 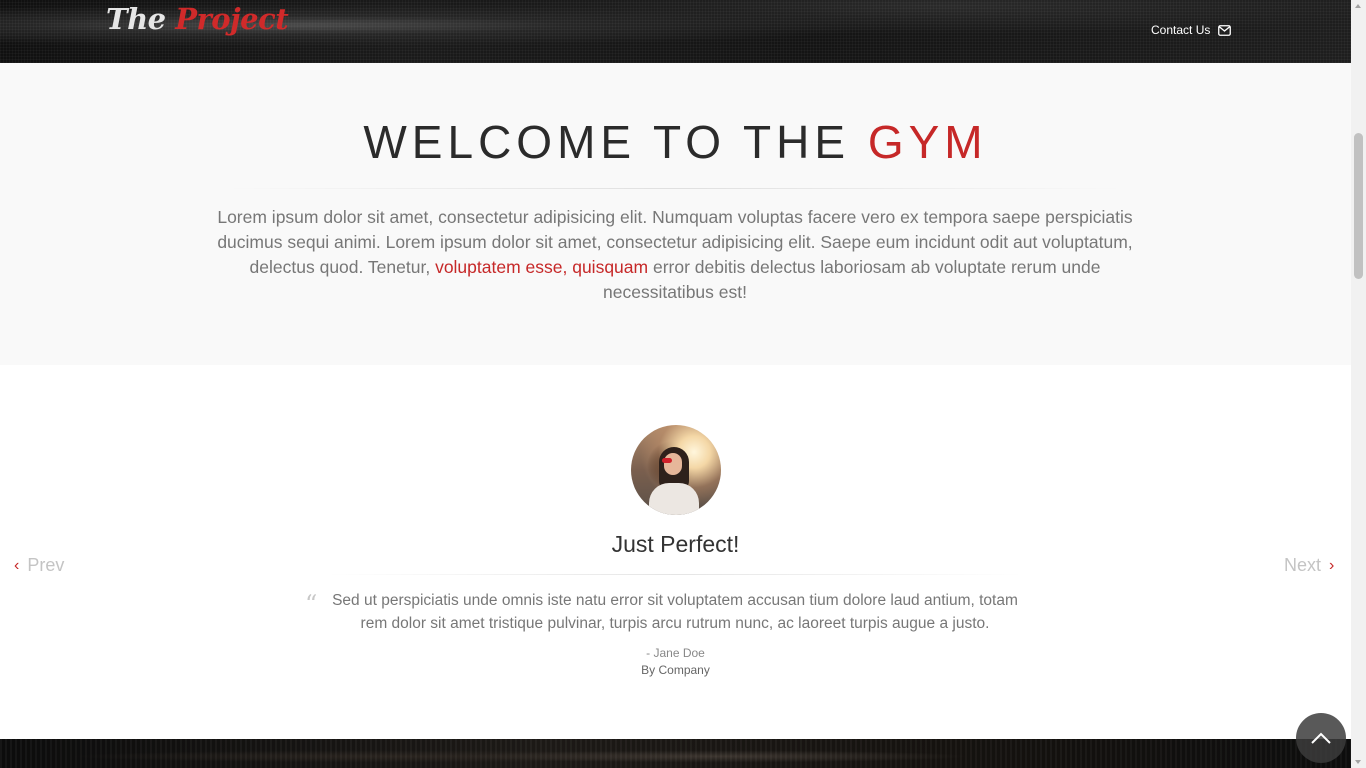 What do you see at coordinates (675, 544) in the screenshot?
I see `testimonial-title: Just Perfect!` at bounding box center [675, 544].